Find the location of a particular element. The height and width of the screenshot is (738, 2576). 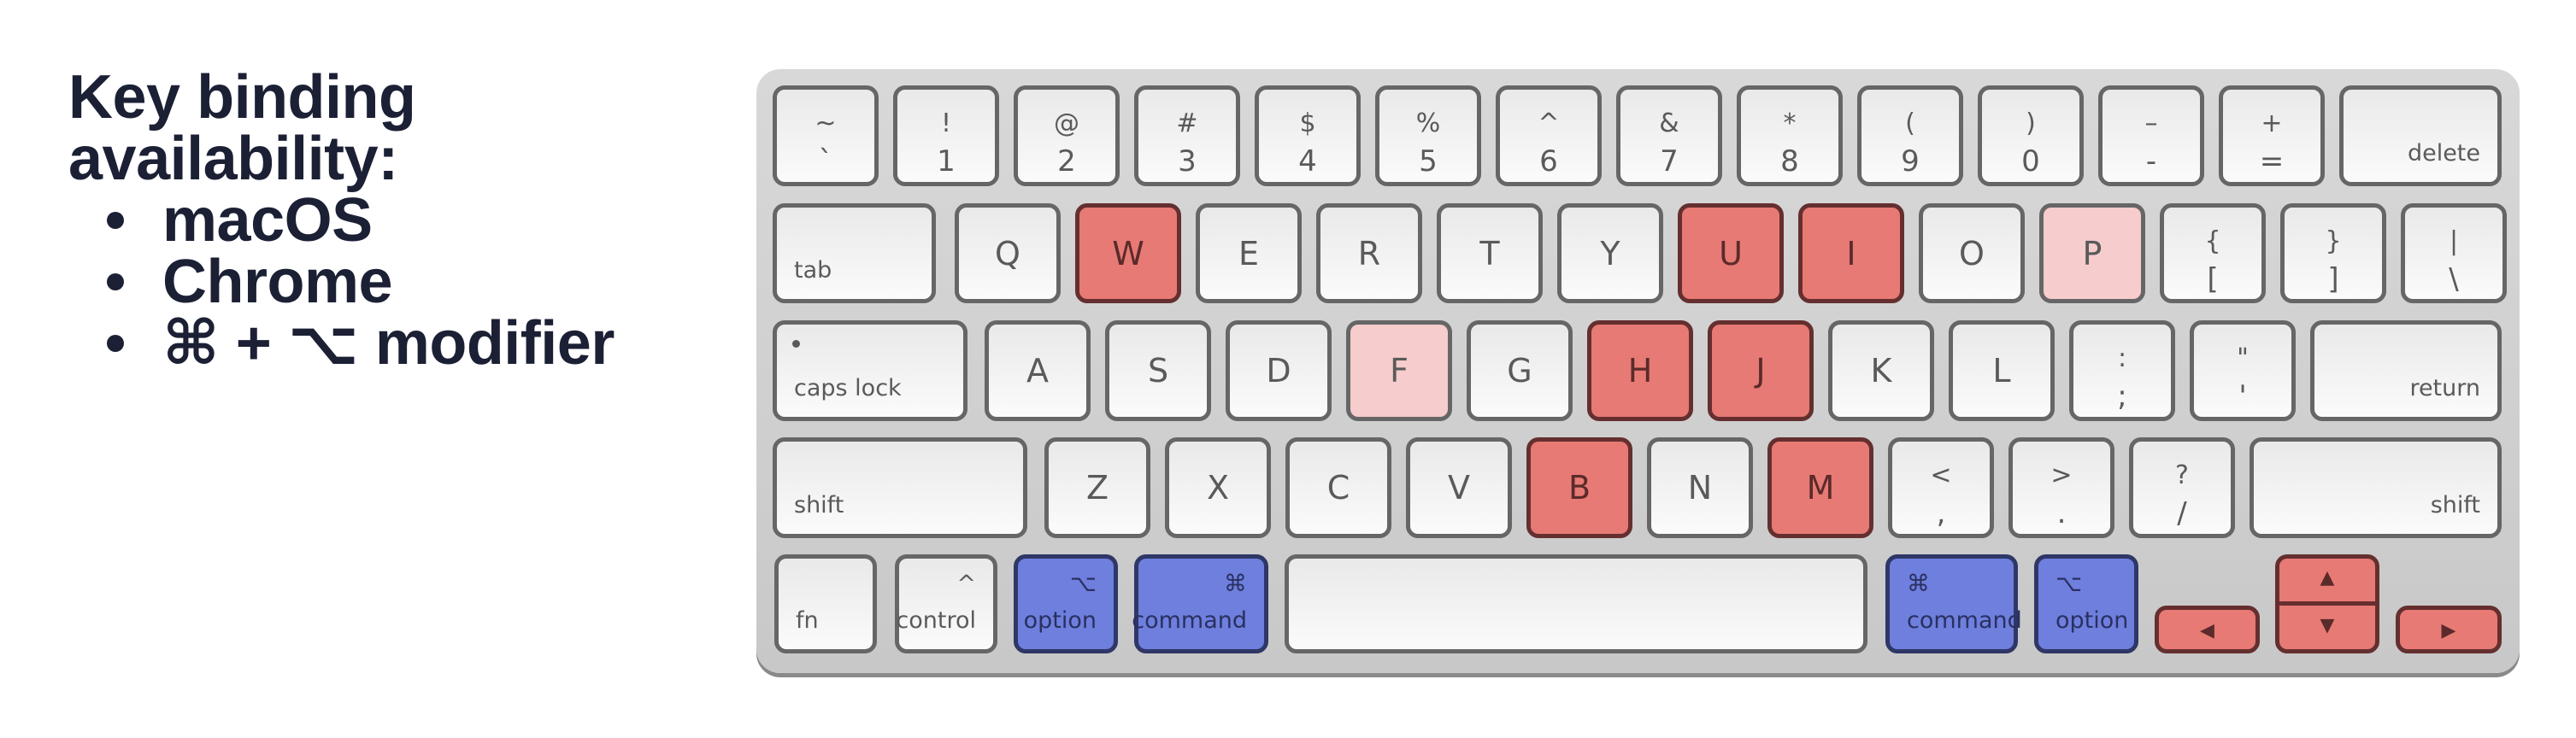

key-shift-legend: < is located at coordinates (1941, 475).